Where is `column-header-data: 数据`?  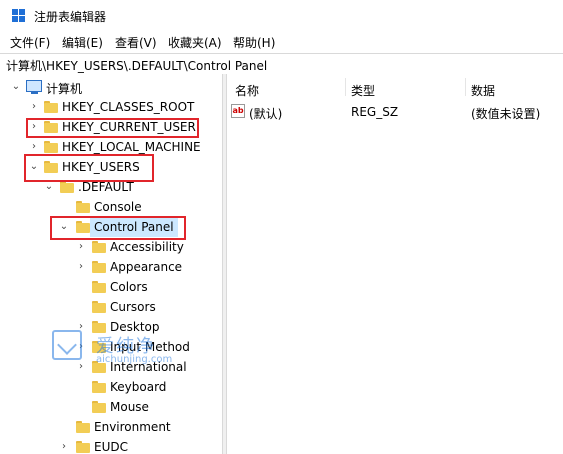 column-header-data: 数据 is located at coordinates (483, 90).